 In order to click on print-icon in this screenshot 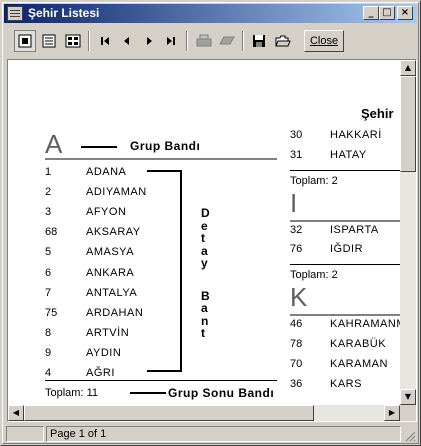, I will do `click(227, 40)`.